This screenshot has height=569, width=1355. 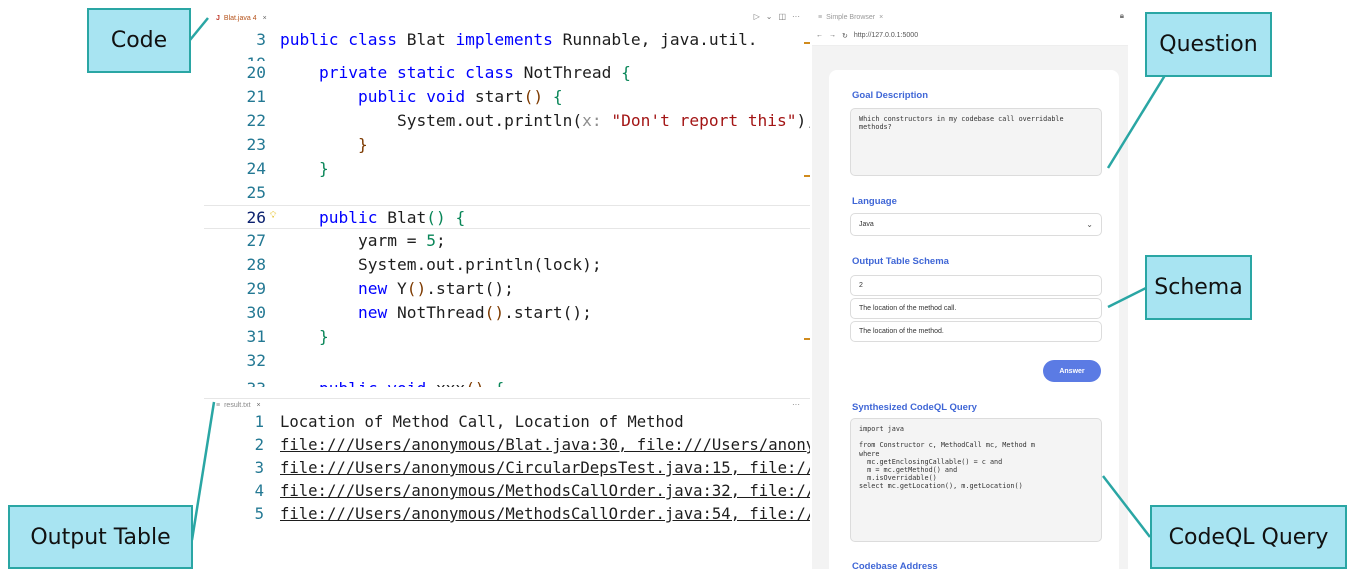 What do you see at coordinates (507, 56) in the screenshot?
I see `code-line: 19` at bounding box center [507, 56].